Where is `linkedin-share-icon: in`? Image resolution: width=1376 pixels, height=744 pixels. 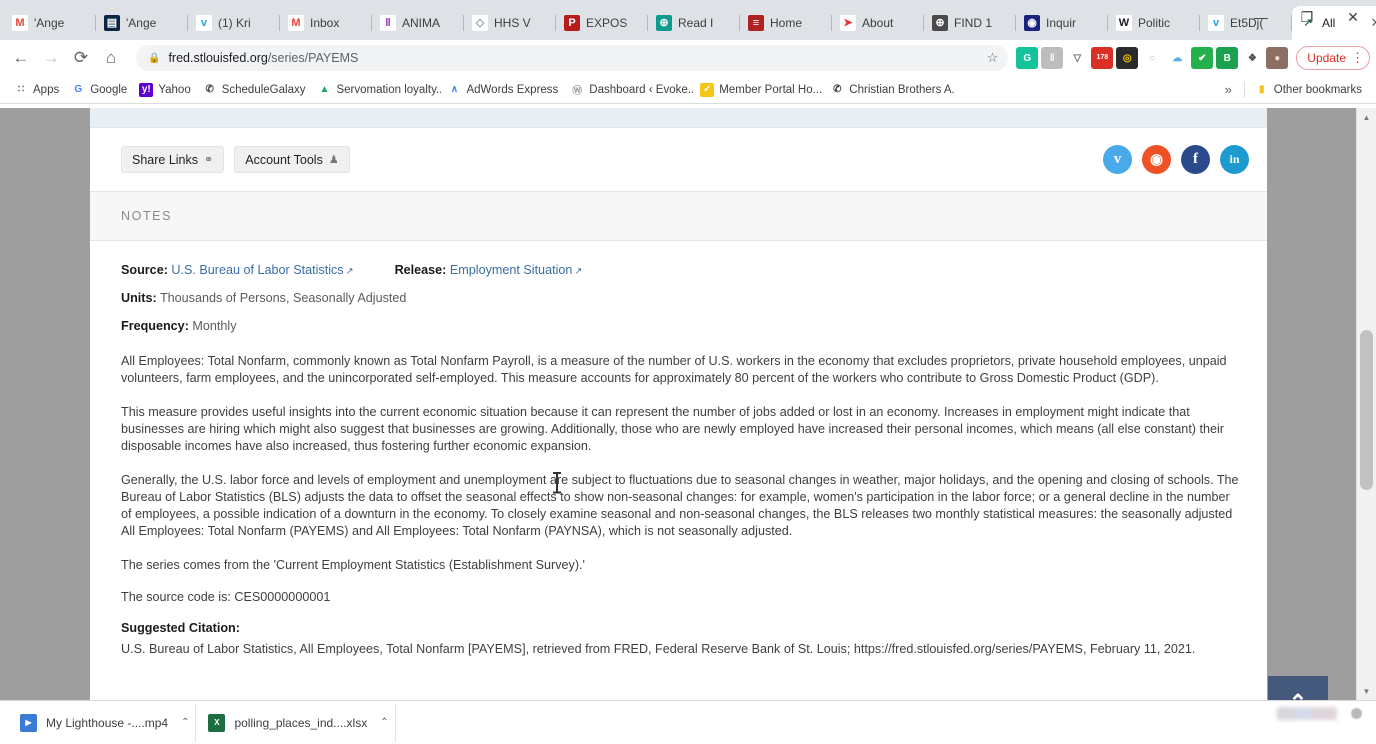
linkedin-share-icon: in is located at coordinates (1234, 159).